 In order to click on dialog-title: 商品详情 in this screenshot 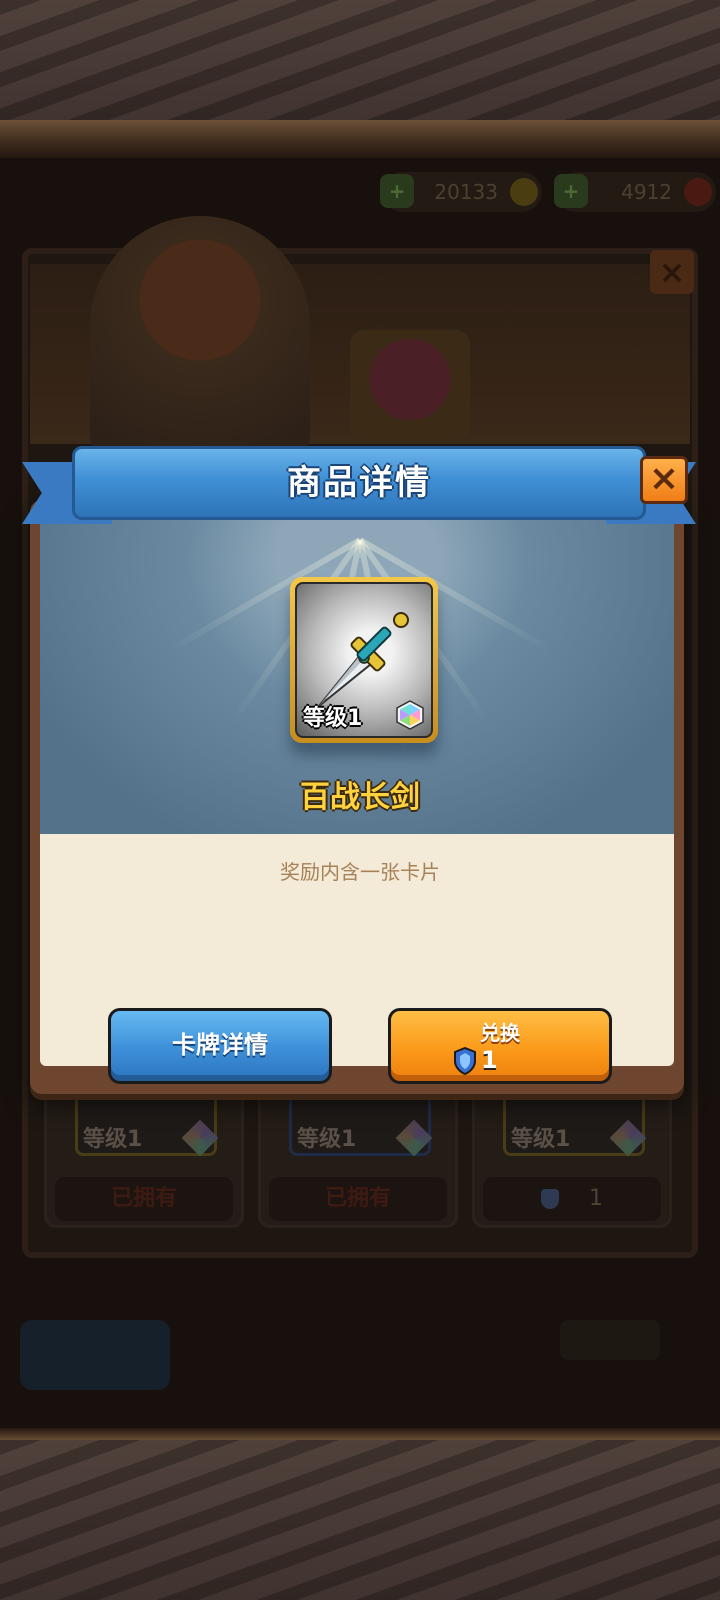, I will do `click(359, 483)`.